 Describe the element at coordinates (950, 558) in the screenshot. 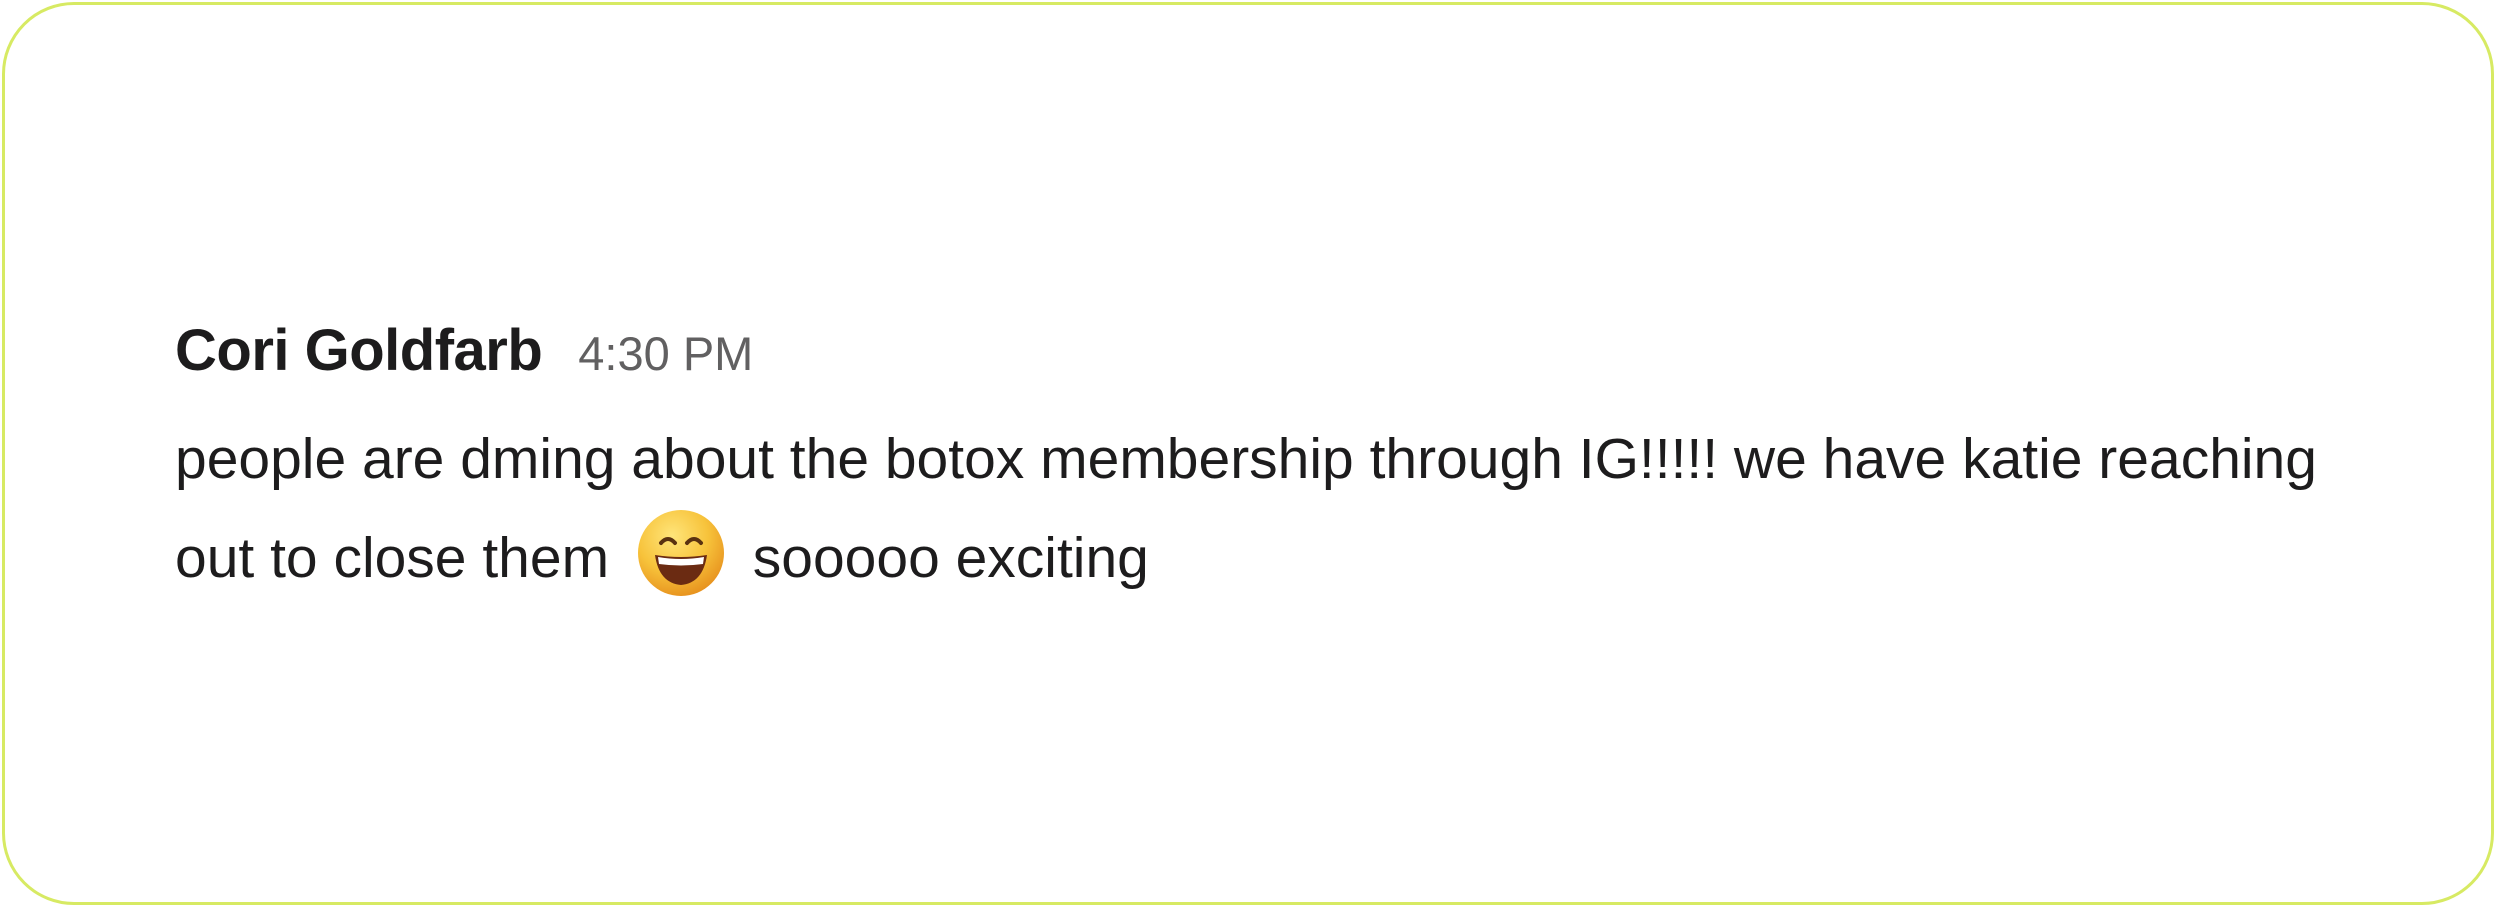

I see `message-text-part-2: sooooo exciting` at that location.